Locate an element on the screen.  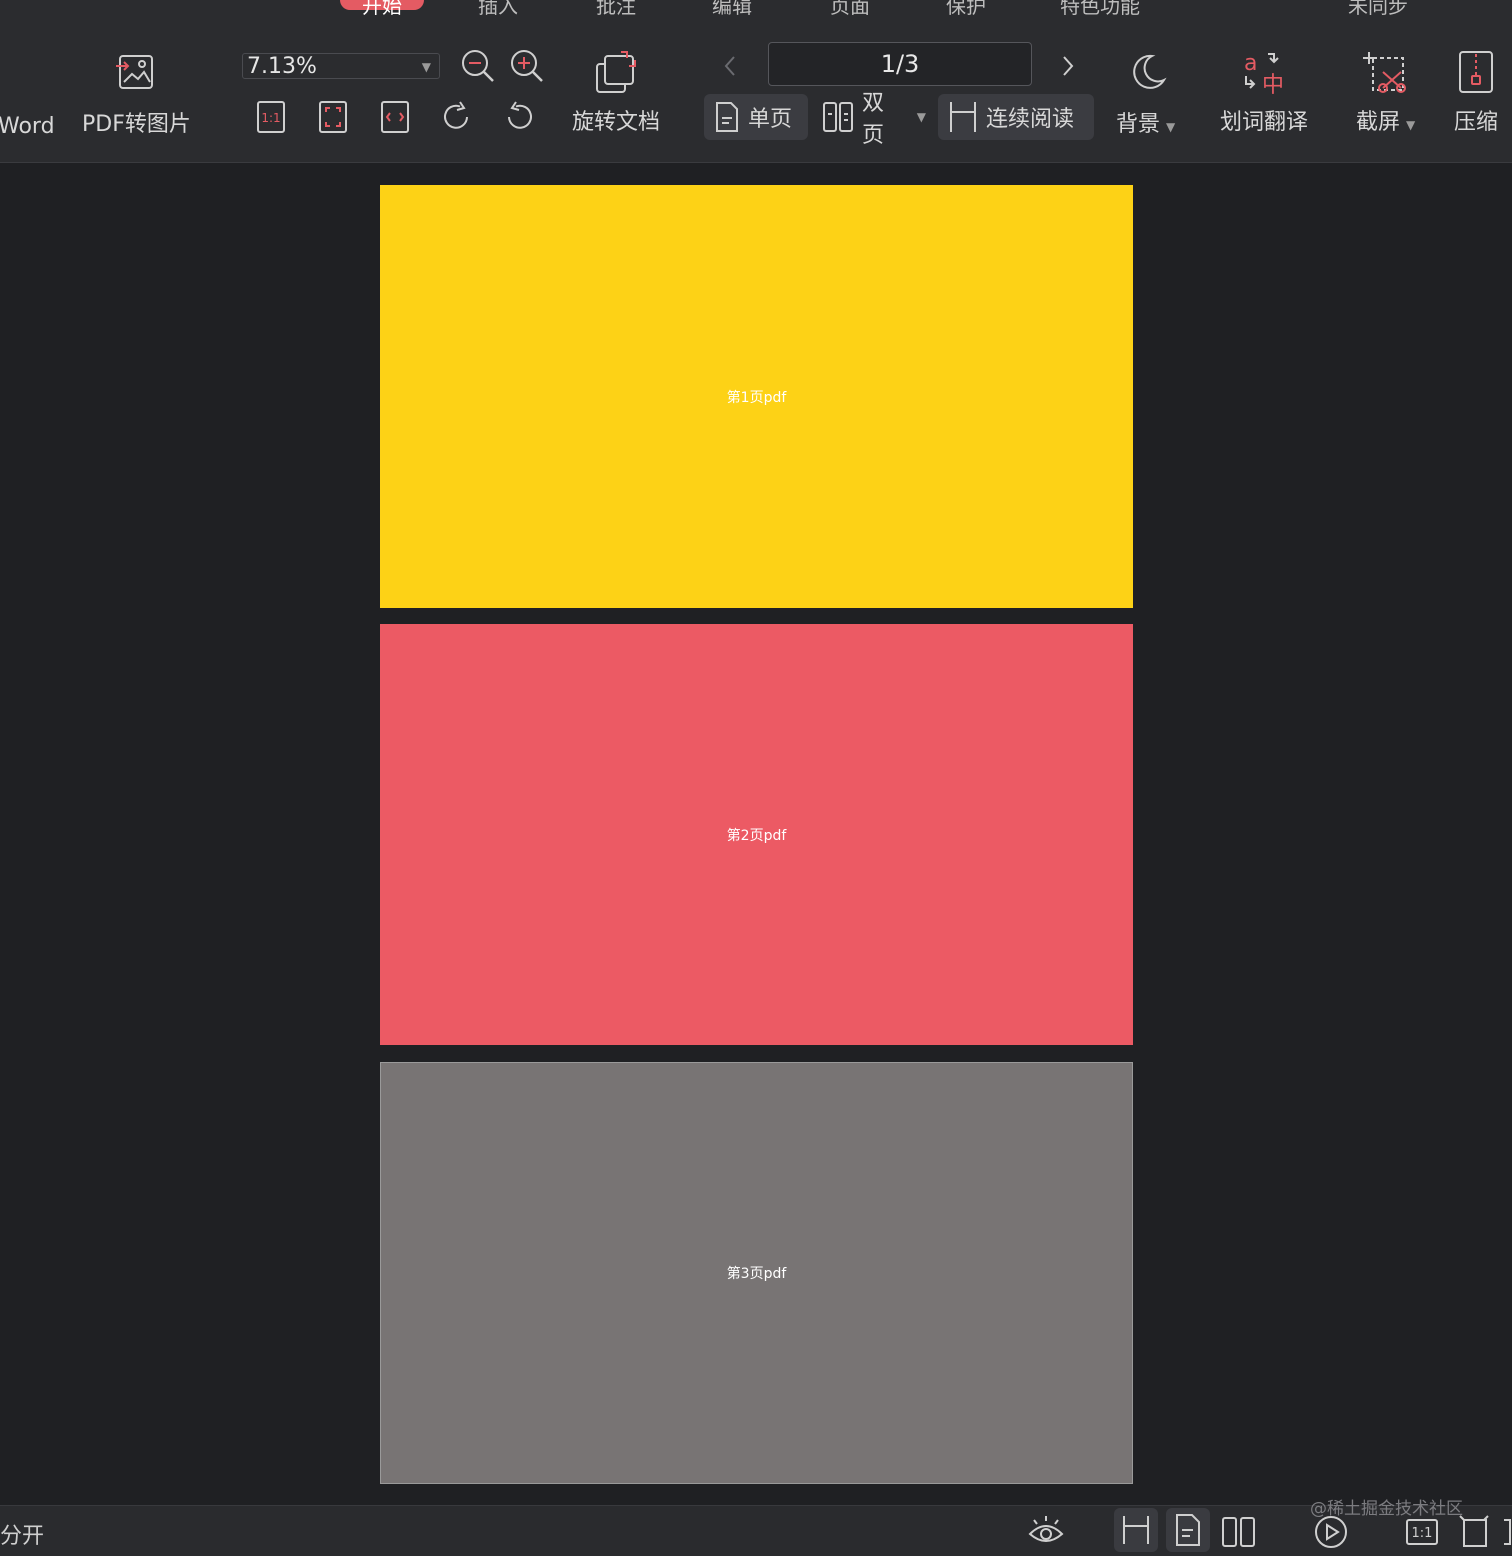
background-label: 背景 ▼ is located at coordinates (1146, 124).